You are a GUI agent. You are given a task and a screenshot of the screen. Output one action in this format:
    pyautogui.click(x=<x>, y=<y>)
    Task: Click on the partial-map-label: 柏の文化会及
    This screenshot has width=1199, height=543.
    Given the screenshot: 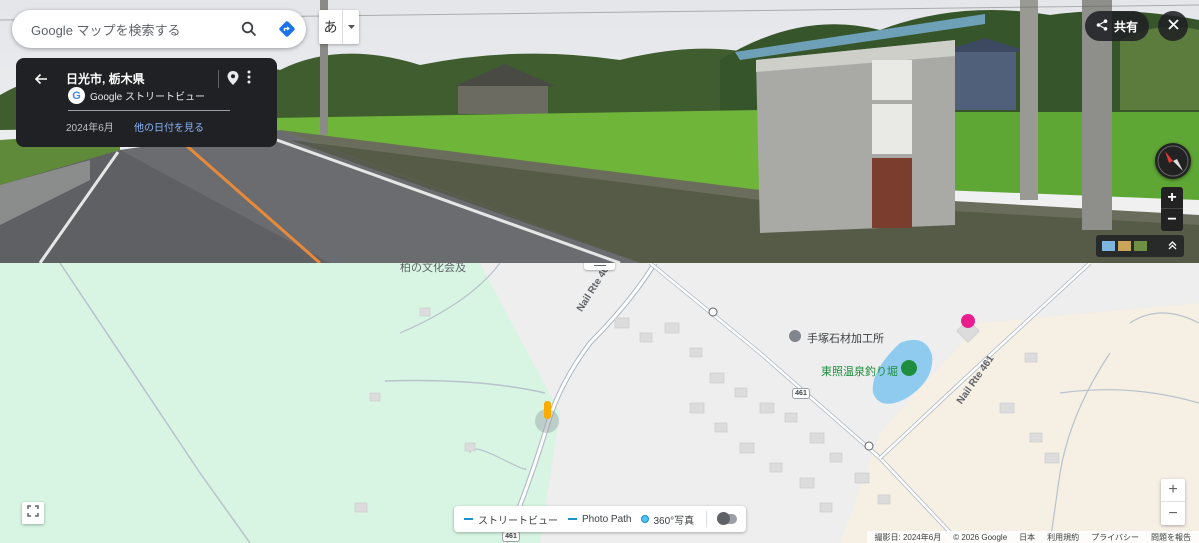 What is the action you would take?
    pyautogui.click(x=433, y=269)
    